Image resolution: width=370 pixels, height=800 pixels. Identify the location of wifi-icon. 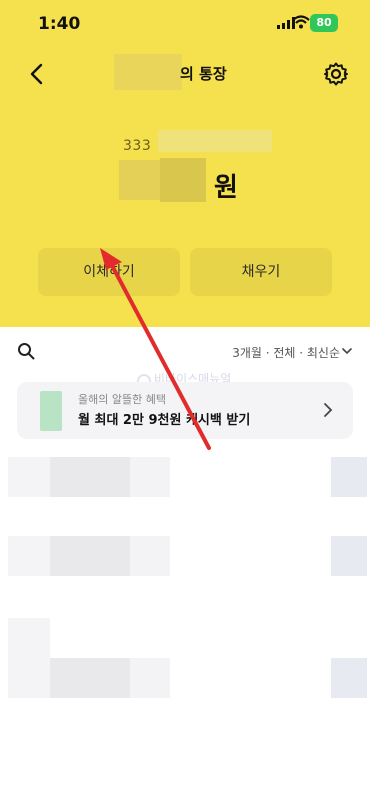
(301, 22).